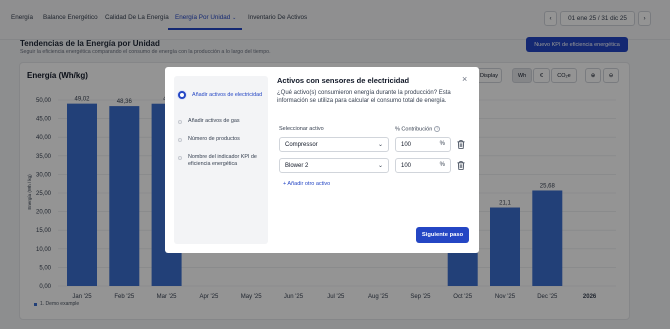  What do you see at coordinates (182, 95) in the screenshot?
I see `step-active-icon` at bounding box center [182, 95].